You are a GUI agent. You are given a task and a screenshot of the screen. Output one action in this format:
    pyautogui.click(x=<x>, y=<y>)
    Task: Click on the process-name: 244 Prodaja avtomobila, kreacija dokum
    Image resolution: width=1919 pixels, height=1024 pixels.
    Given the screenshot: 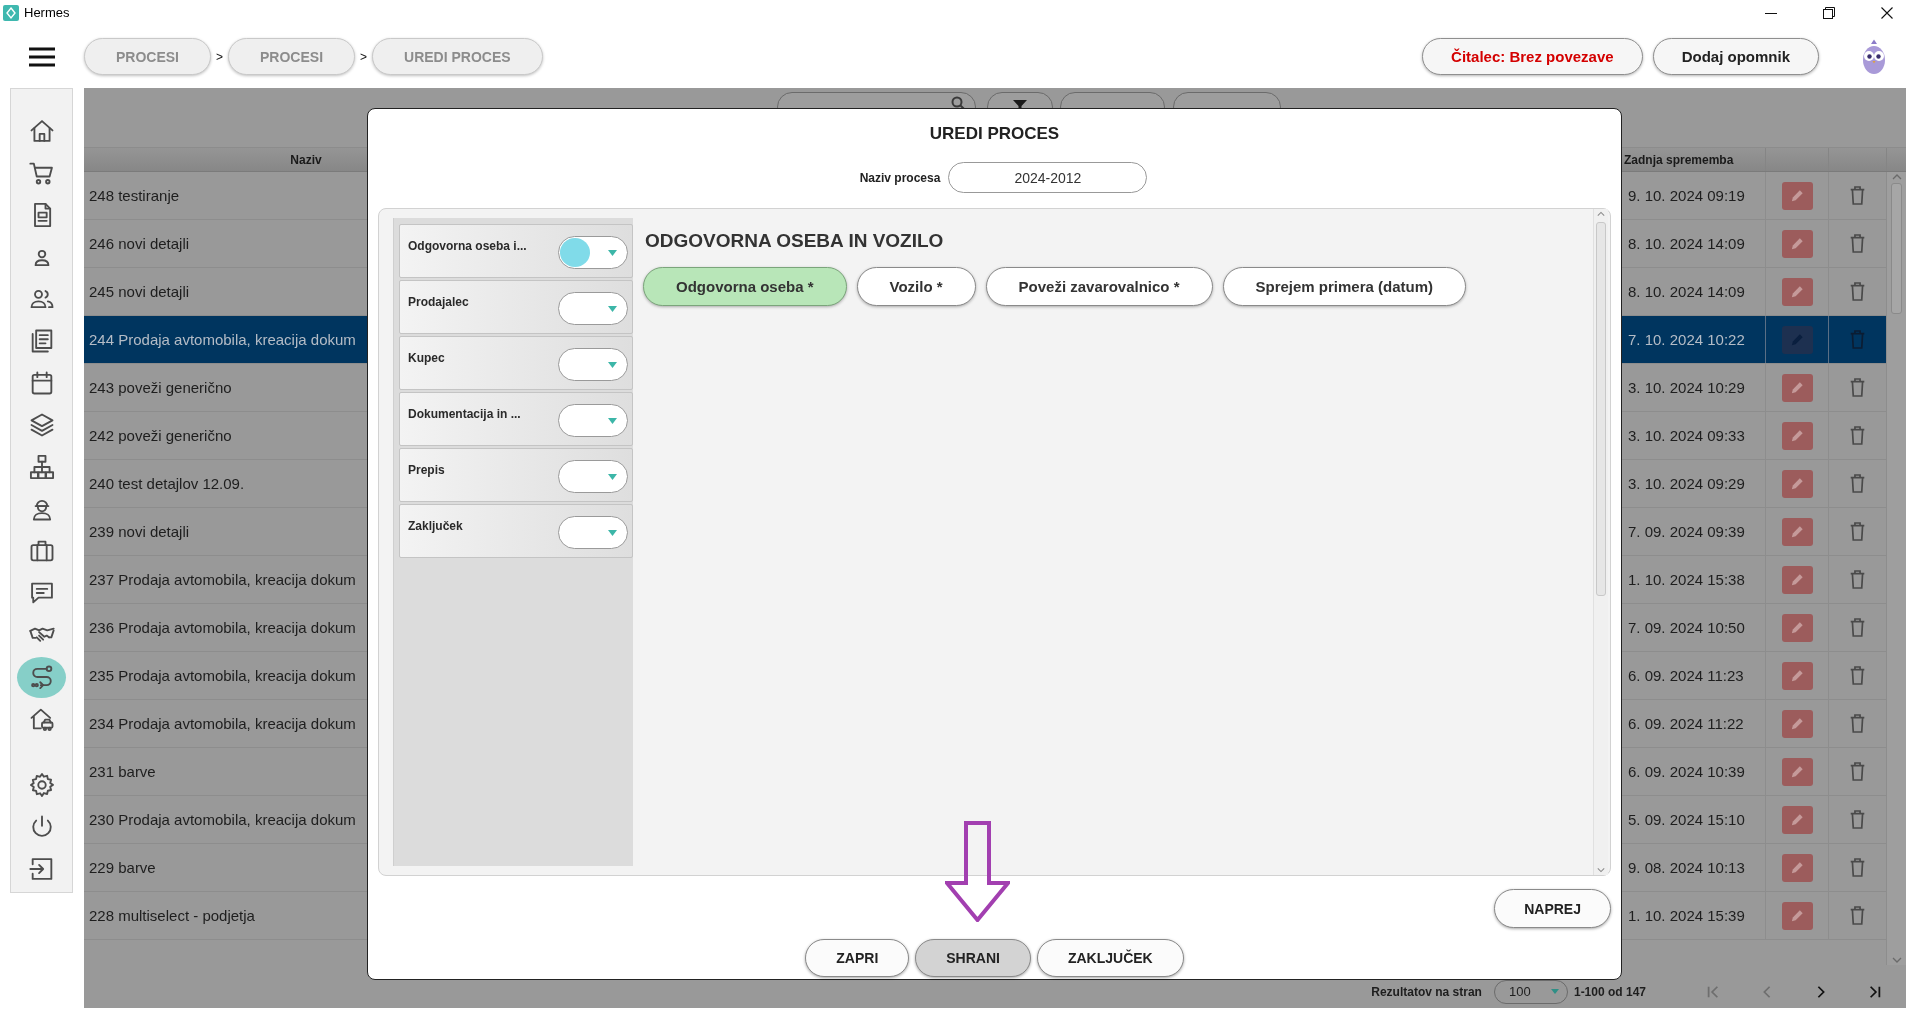 What is the action you would take?
    pyautogui.click(x=222, y=339)
    